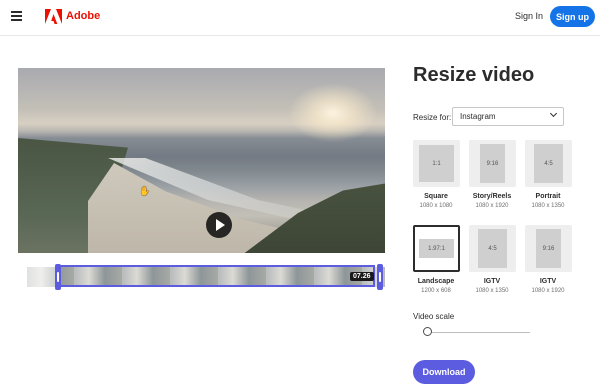  I want to click on preset-igtv-4-5: 4:5, so click(492, 248).